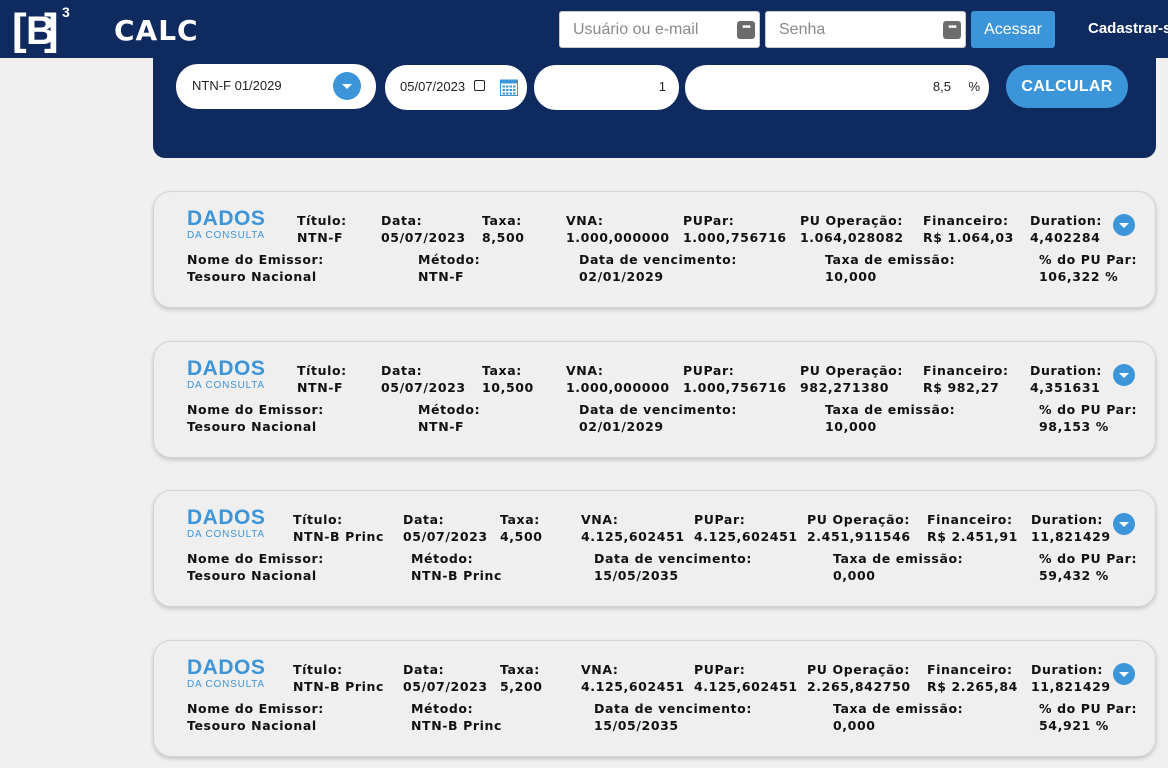  I want to click on logo-bracket-right: ], so click(51, 29).